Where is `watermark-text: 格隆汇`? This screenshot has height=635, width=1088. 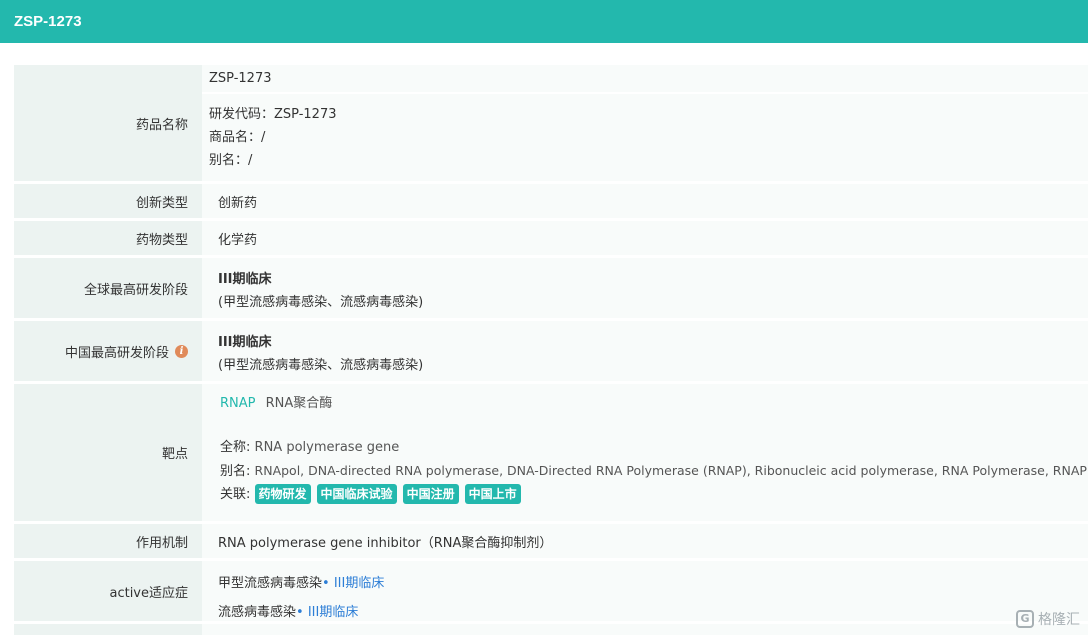 watermark-text: 格隆汇 is located at coordinates (1059, 620).